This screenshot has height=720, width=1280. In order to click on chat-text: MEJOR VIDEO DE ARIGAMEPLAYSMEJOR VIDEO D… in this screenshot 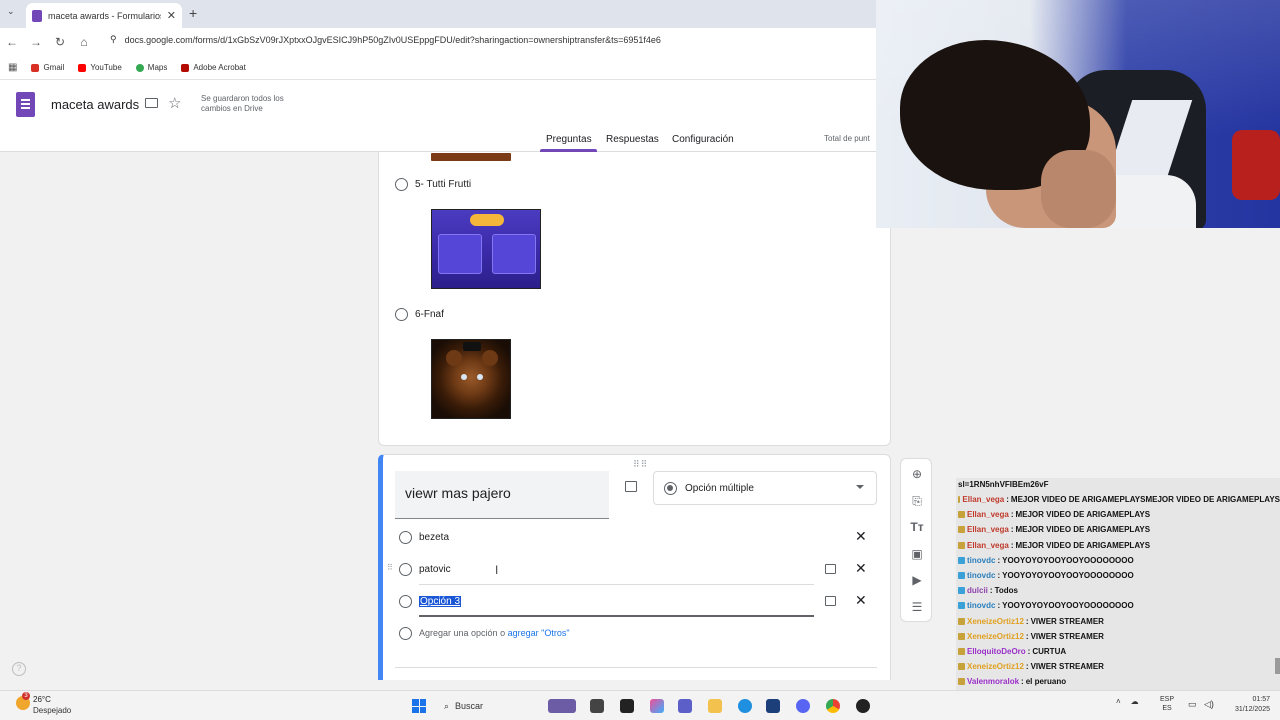, I will do `click(1145, 500)`.